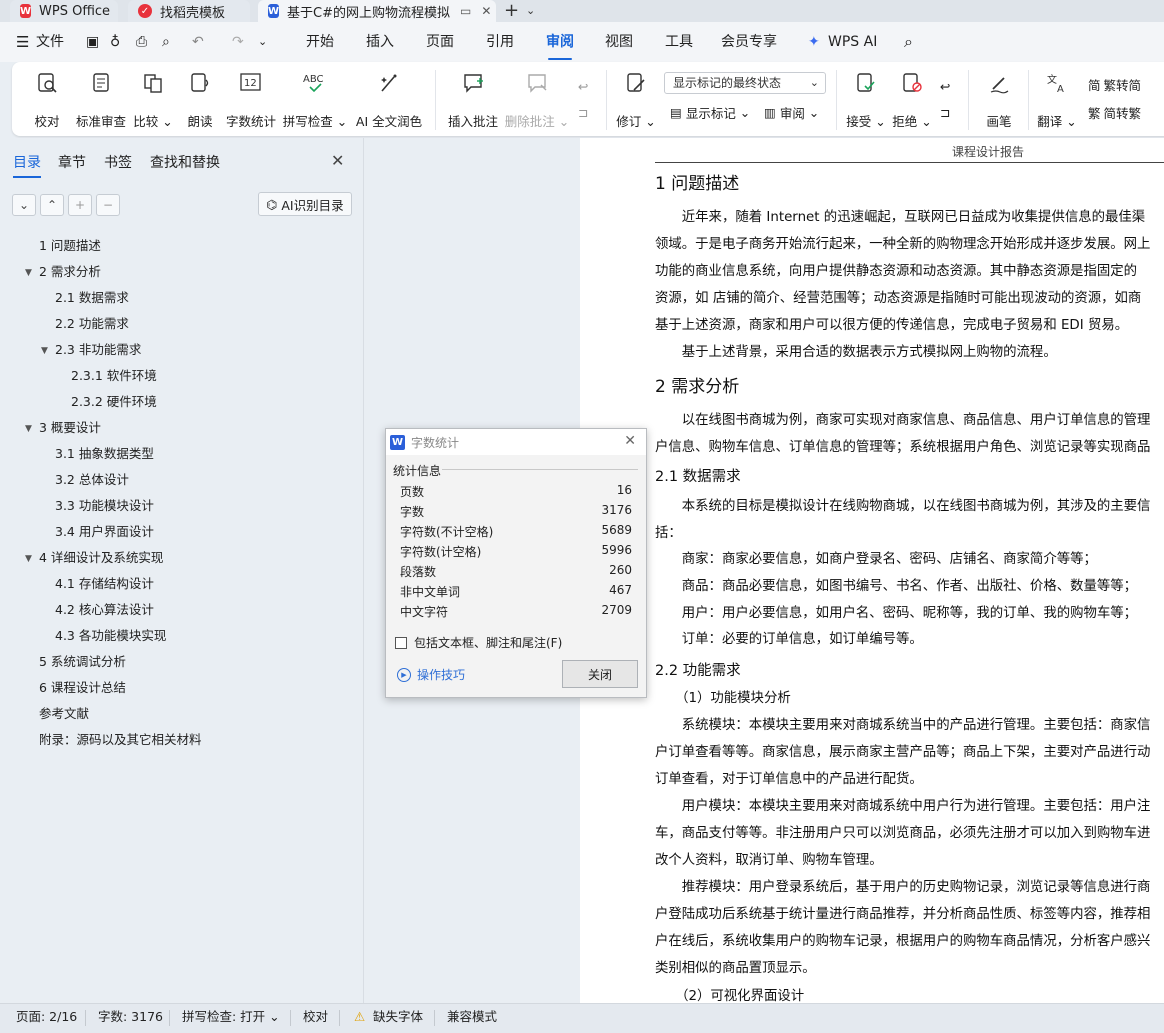 This screenshot has height=1033, width=1164. Describe the element at coordinates (115, 42) in the screenshot. I see `cloud-icon: ♁` at that location.